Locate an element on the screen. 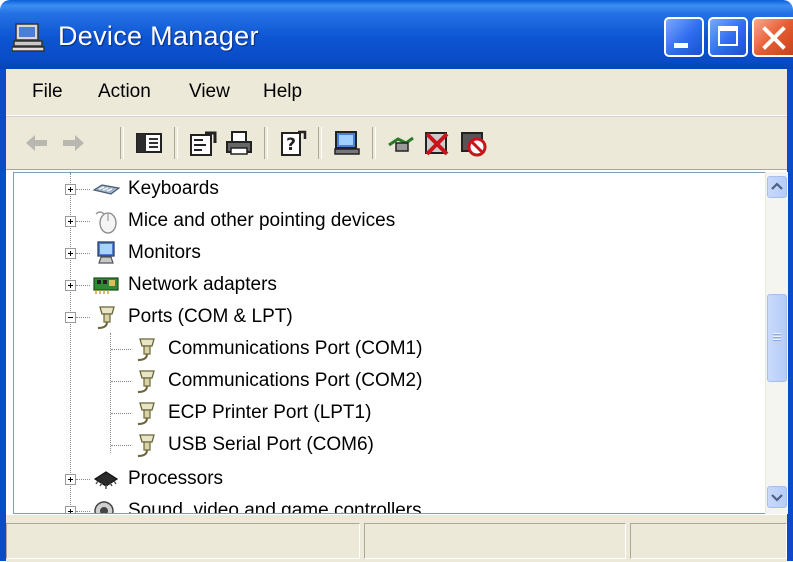 The height and width of the screenshot is (562, 793). back-arrow-icon is located at coordinates (37, 143).